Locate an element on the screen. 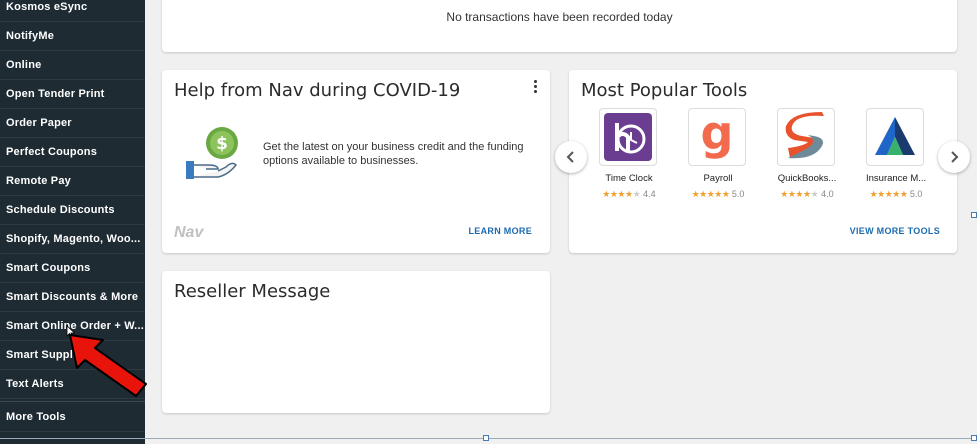 The image size is (977, 444). chevron-right-icon is located at coordinates (955, 157).